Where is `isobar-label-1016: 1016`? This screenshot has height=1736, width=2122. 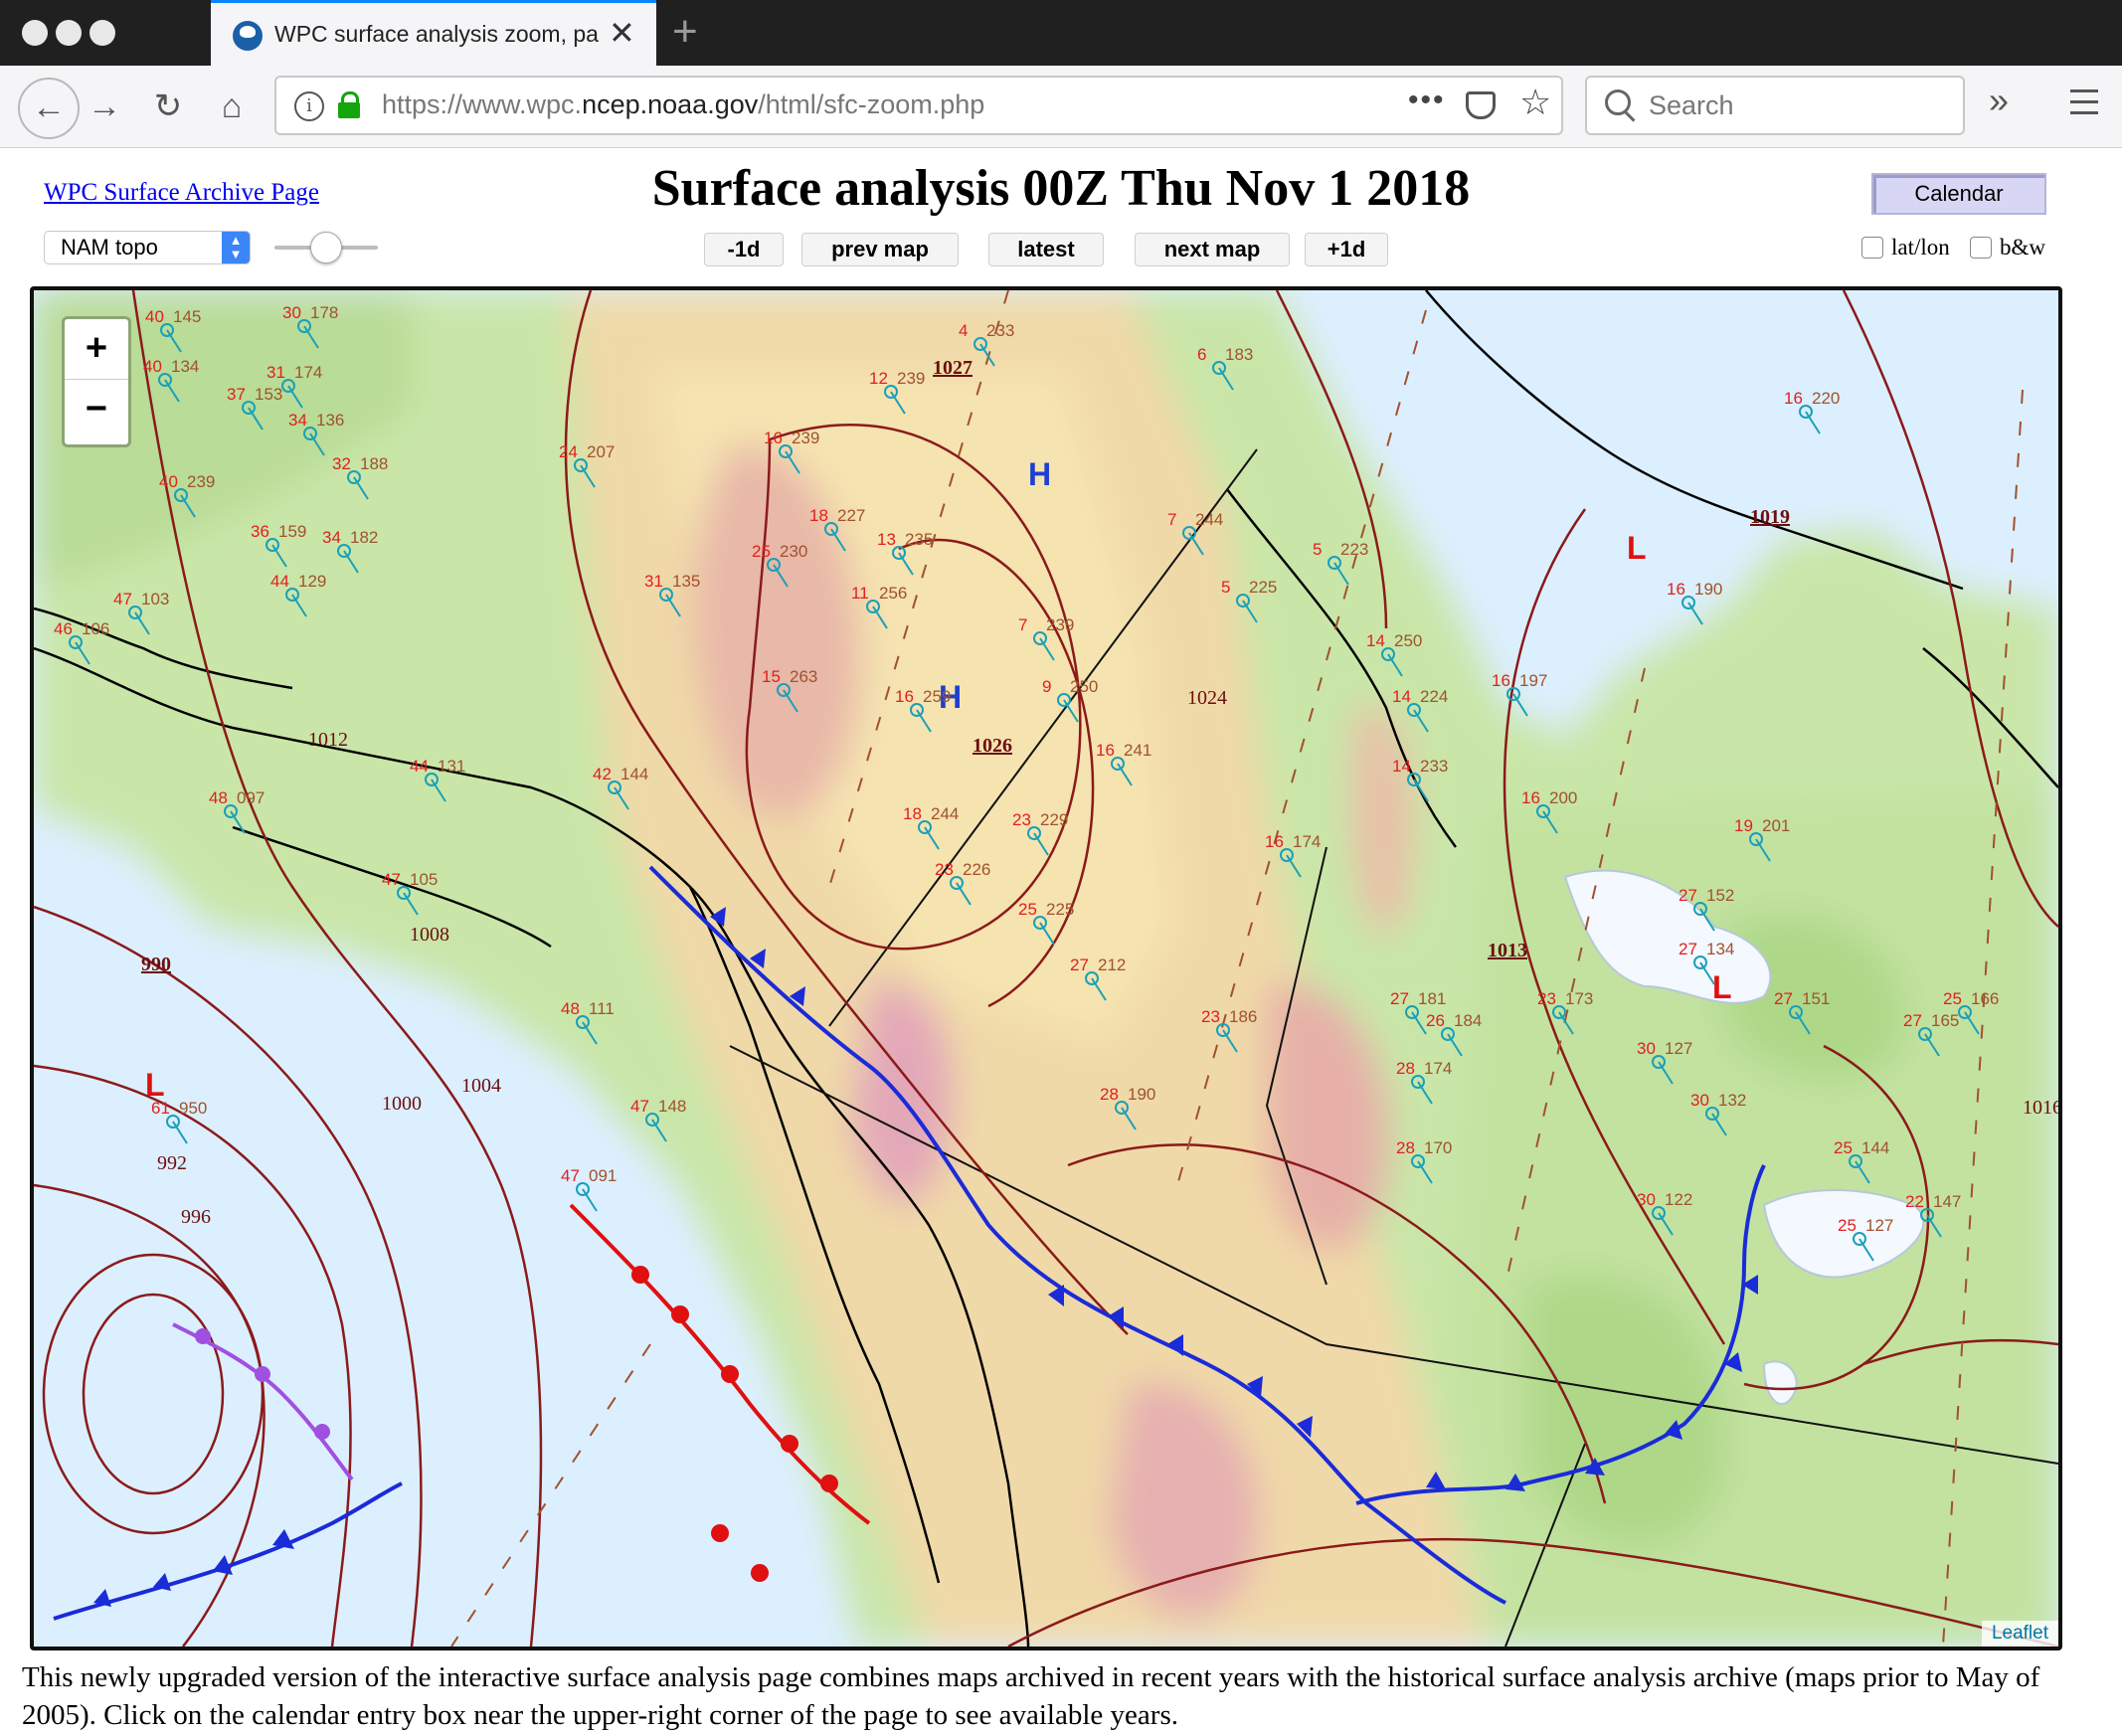
isobar-label-1016: 1016 is located at coordinates (2040, 1108).